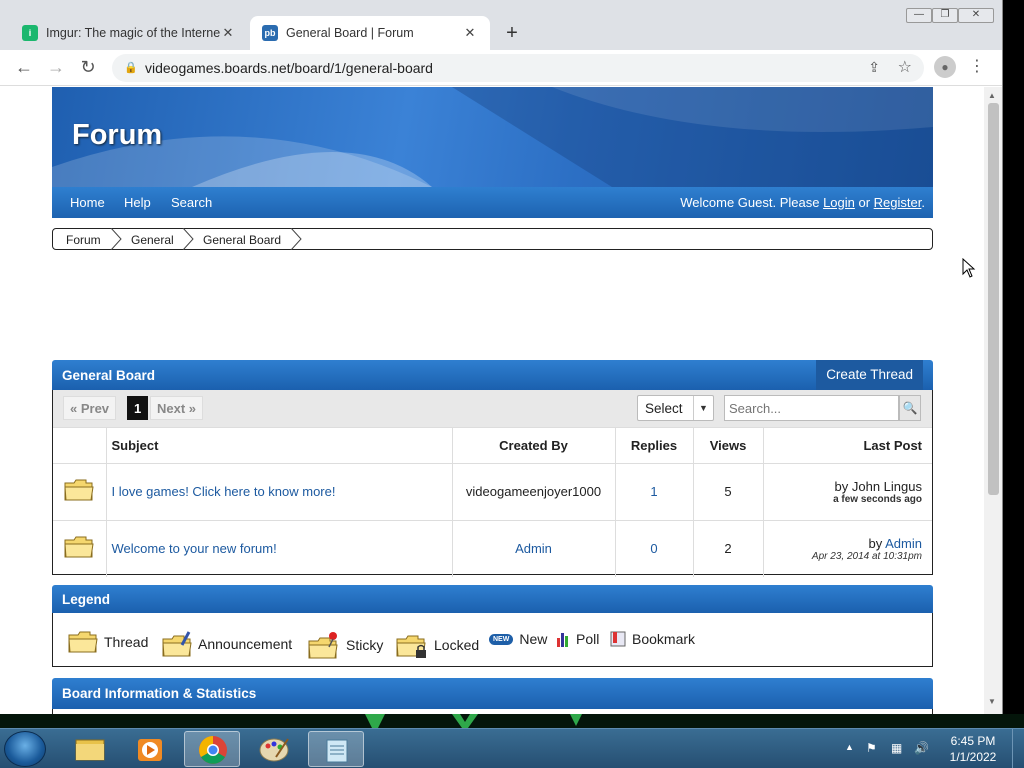  Describe the element at coordinates (921, 748) in the screenshot. I see `volume-icon: 🔊` at that location.